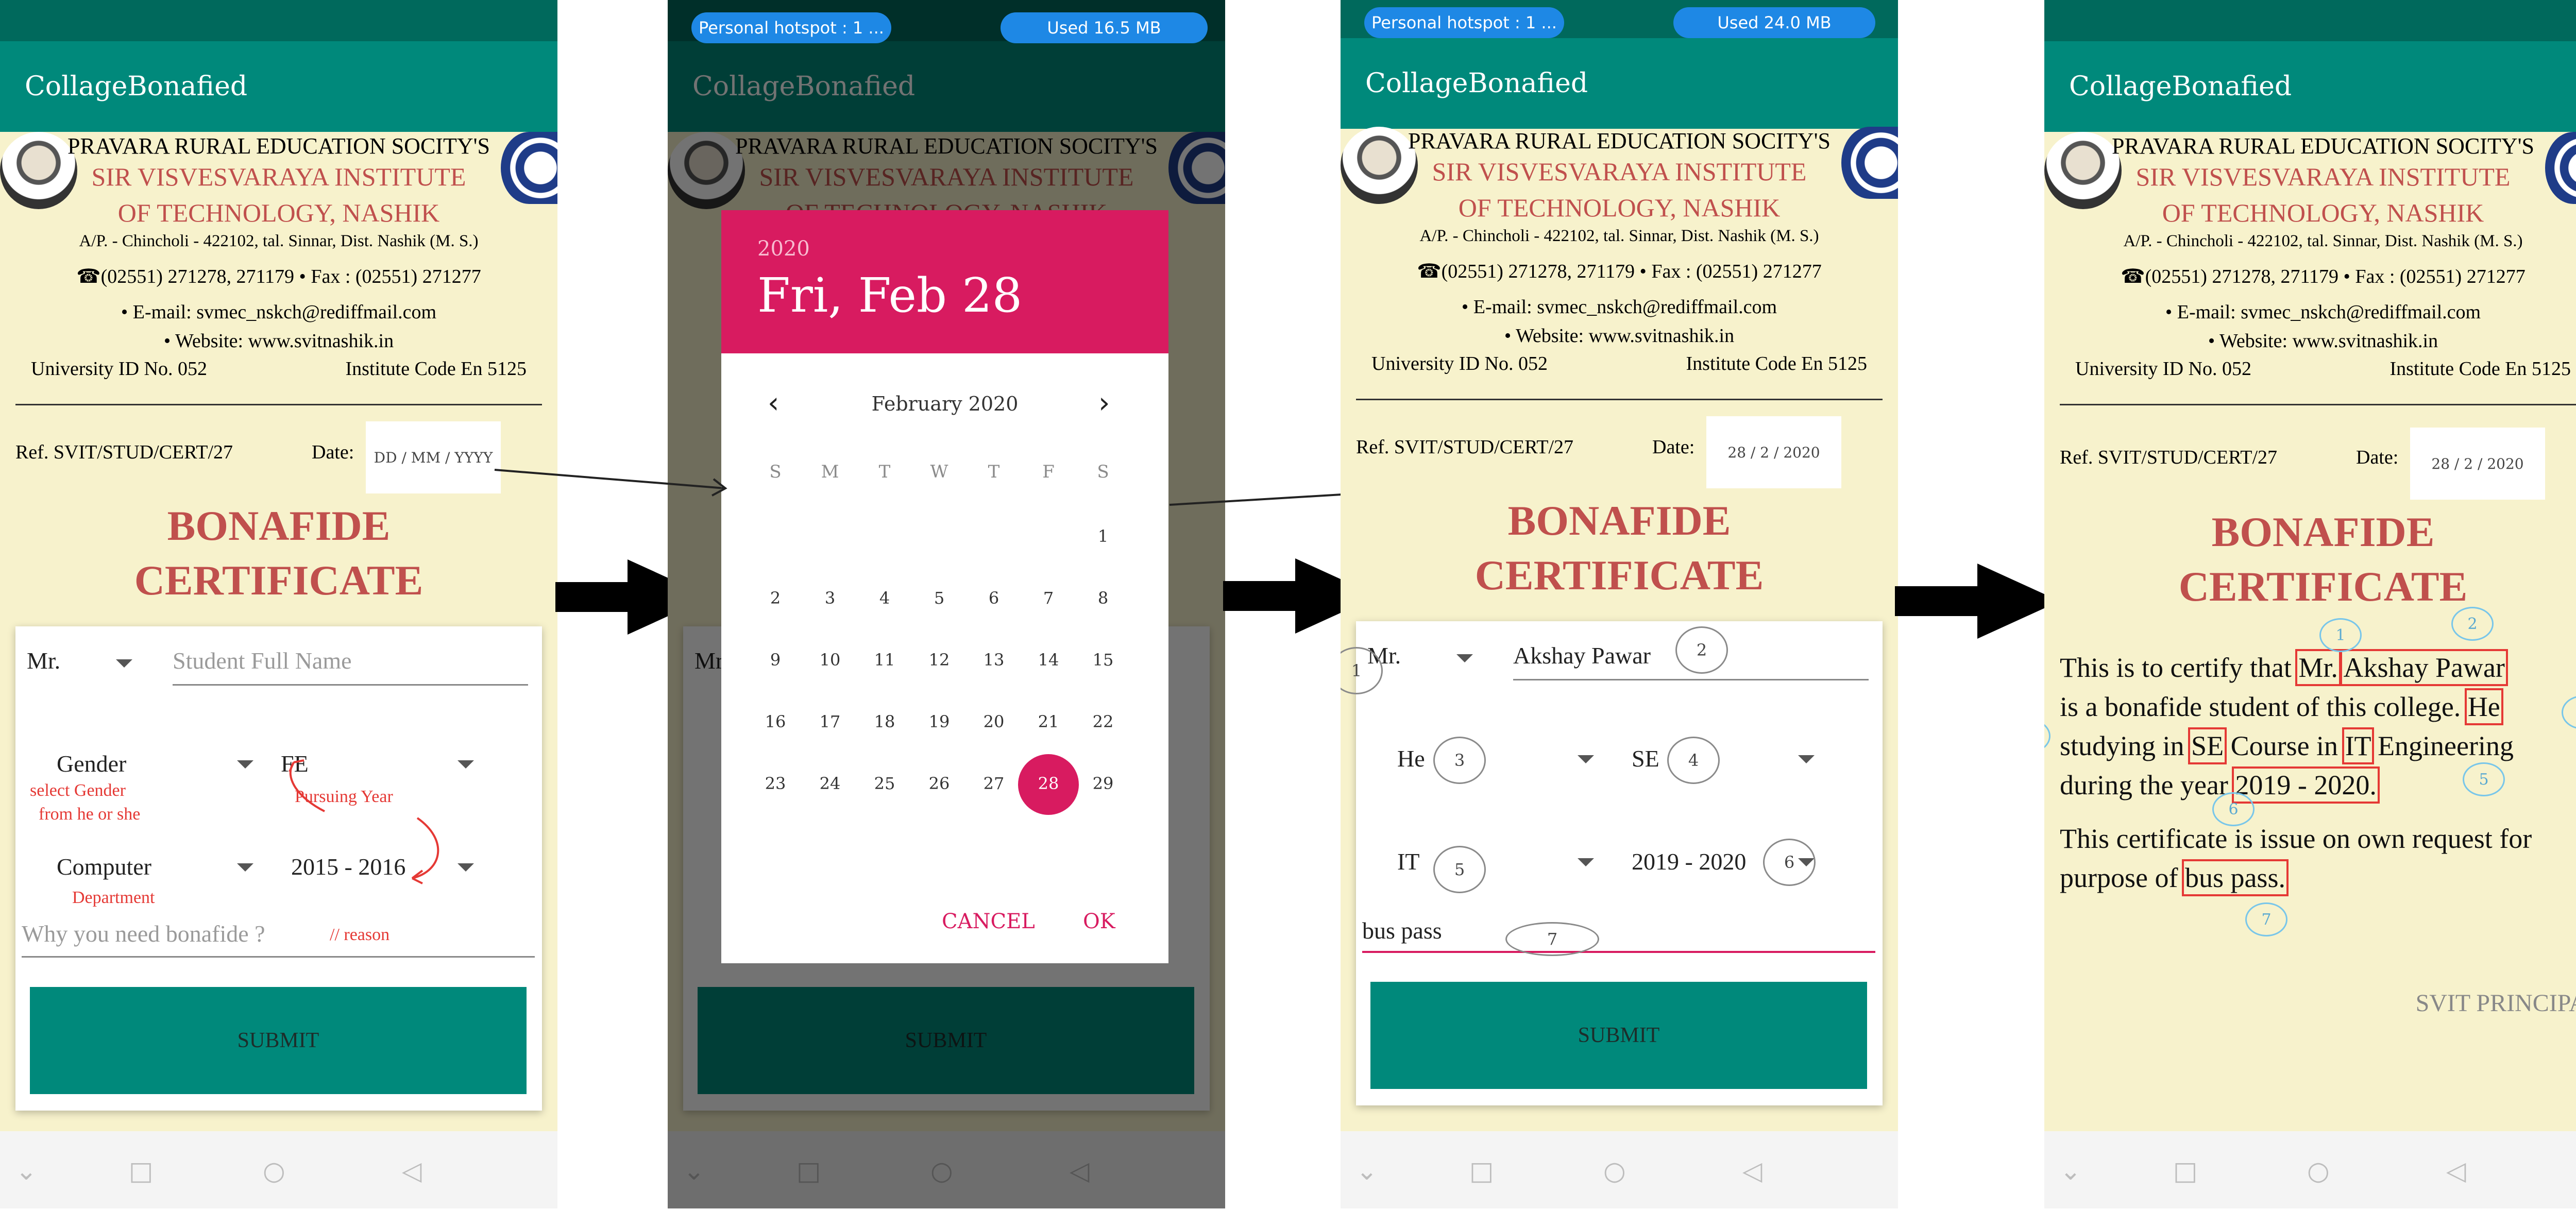 The width and height of the screenshot is (2576, 1227). Describe the element at coordinates (1582, 655) in the screenshot. I see `name-input: Akshay Pawar` at that location.